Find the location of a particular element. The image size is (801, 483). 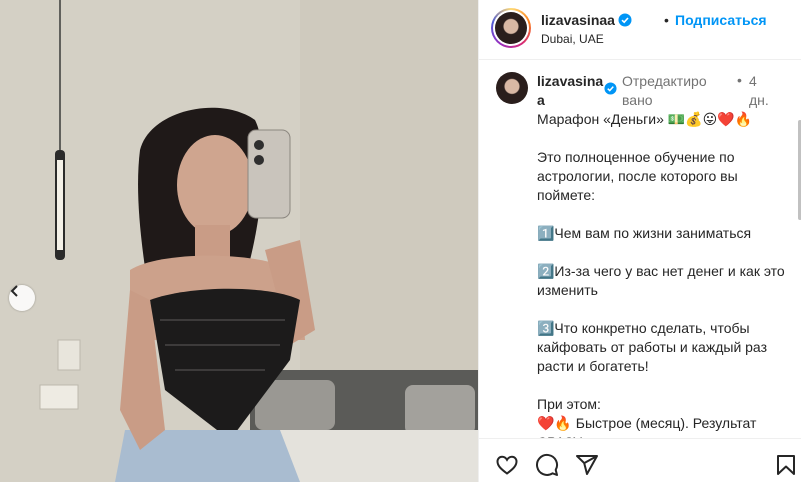

action-bar is located at coordinates (640, 460).